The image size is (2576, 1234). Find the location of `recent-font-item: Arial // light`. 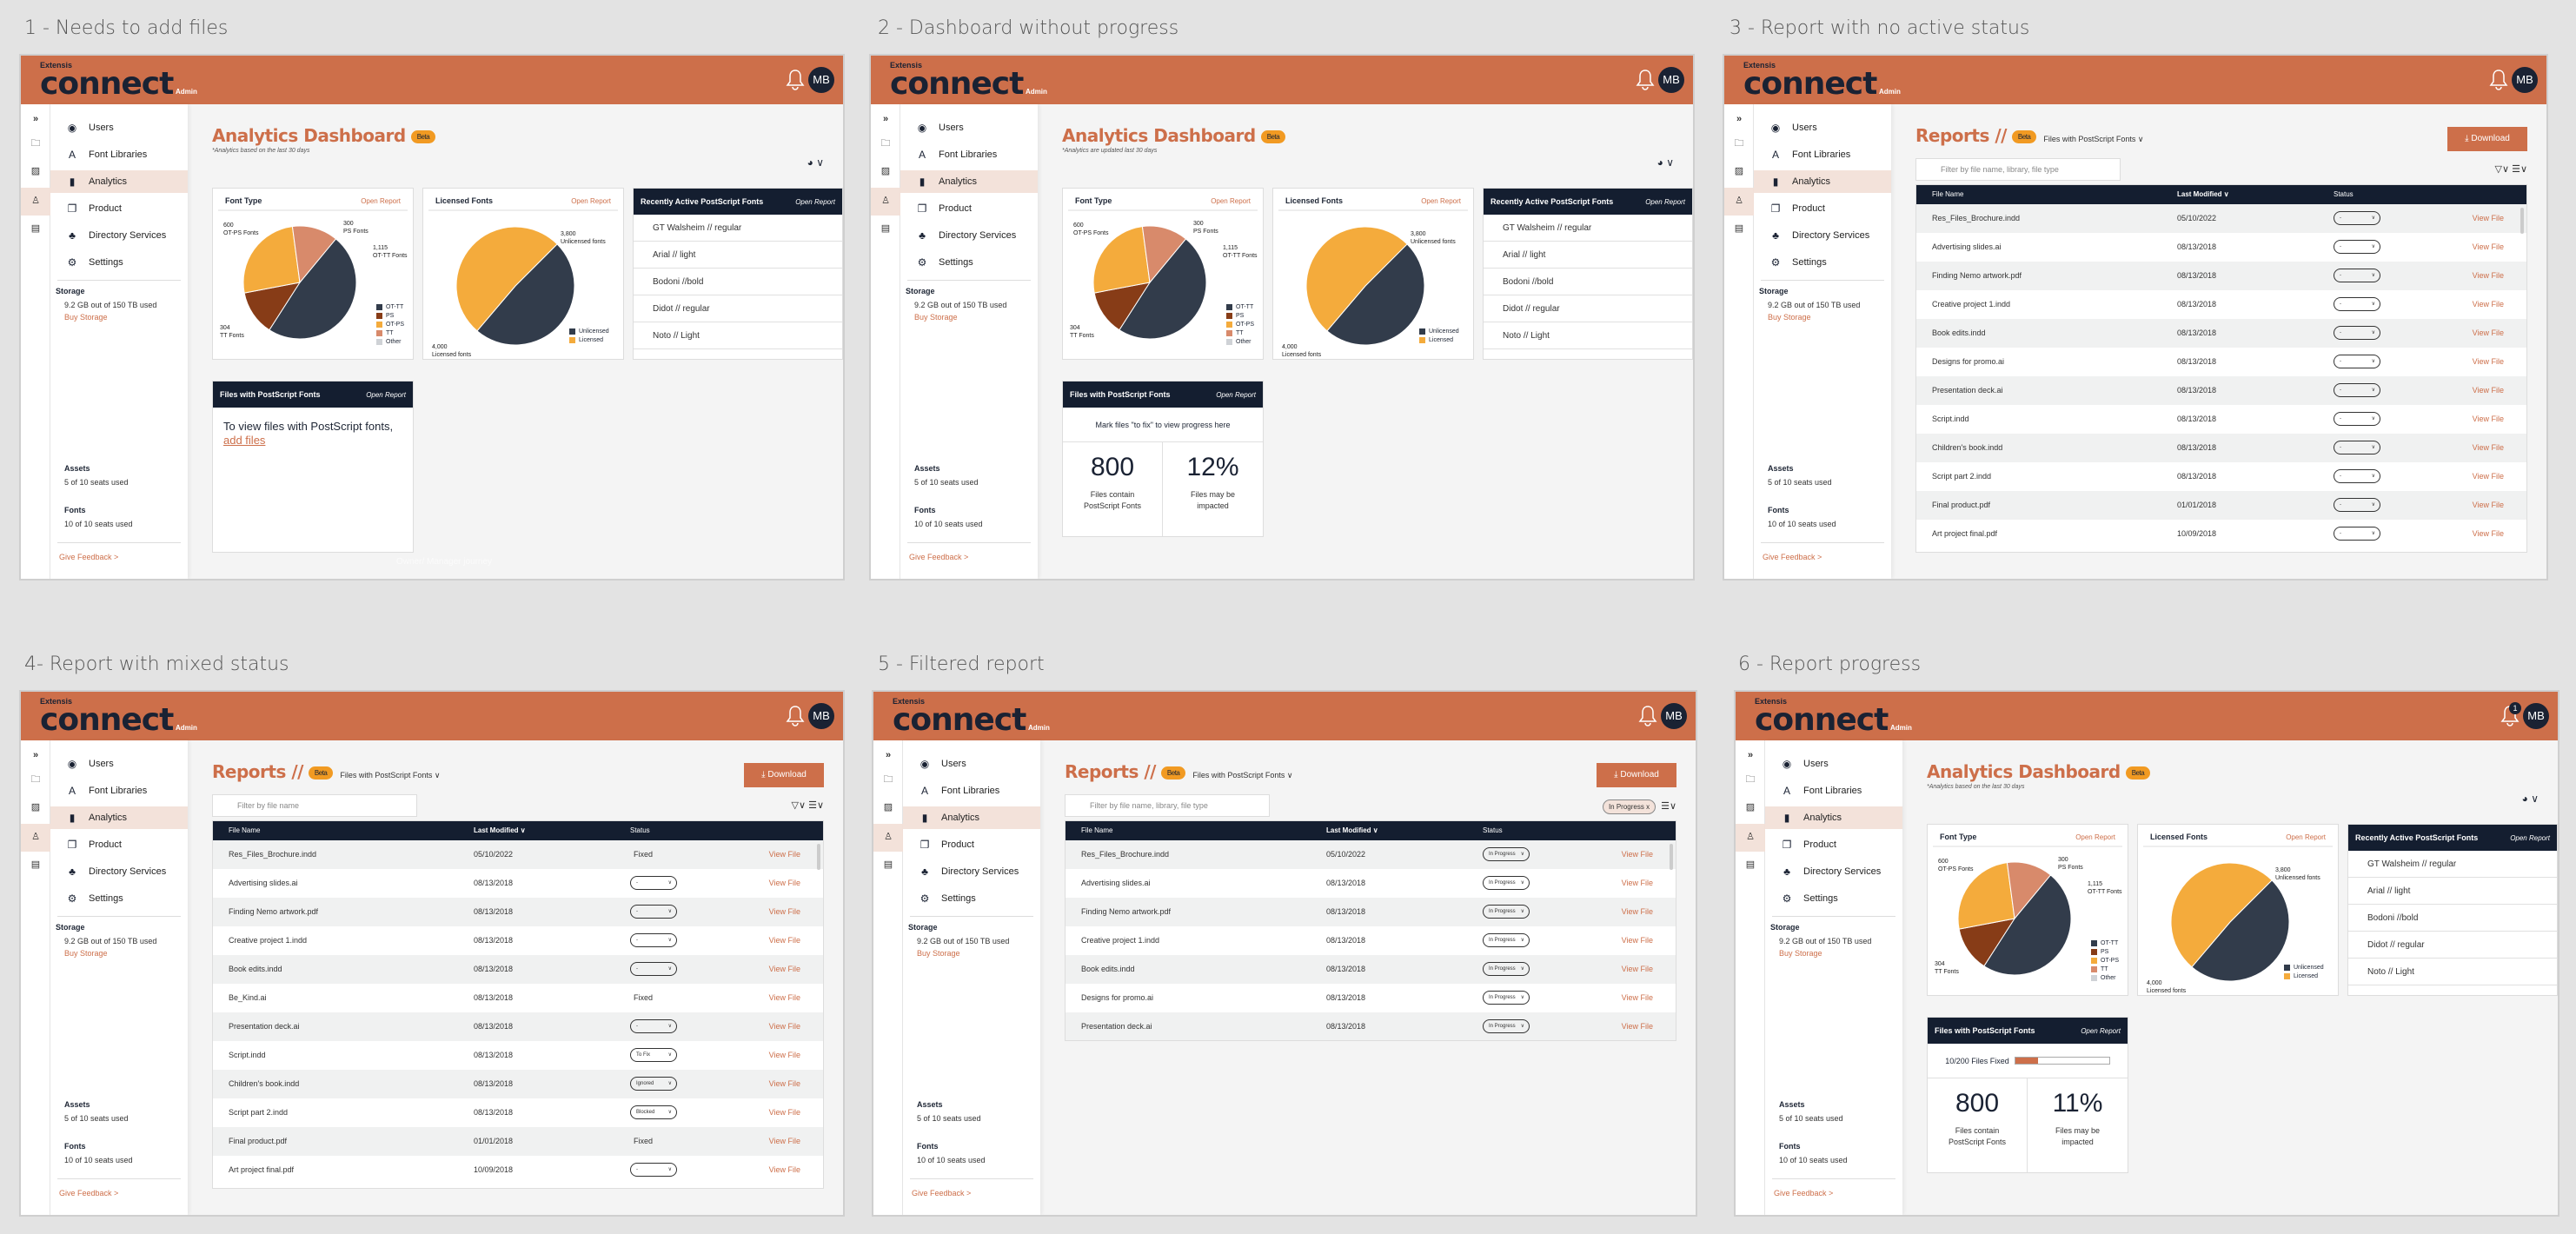

recent-font-item: Arial // light is located at coordinates (1588, 255).